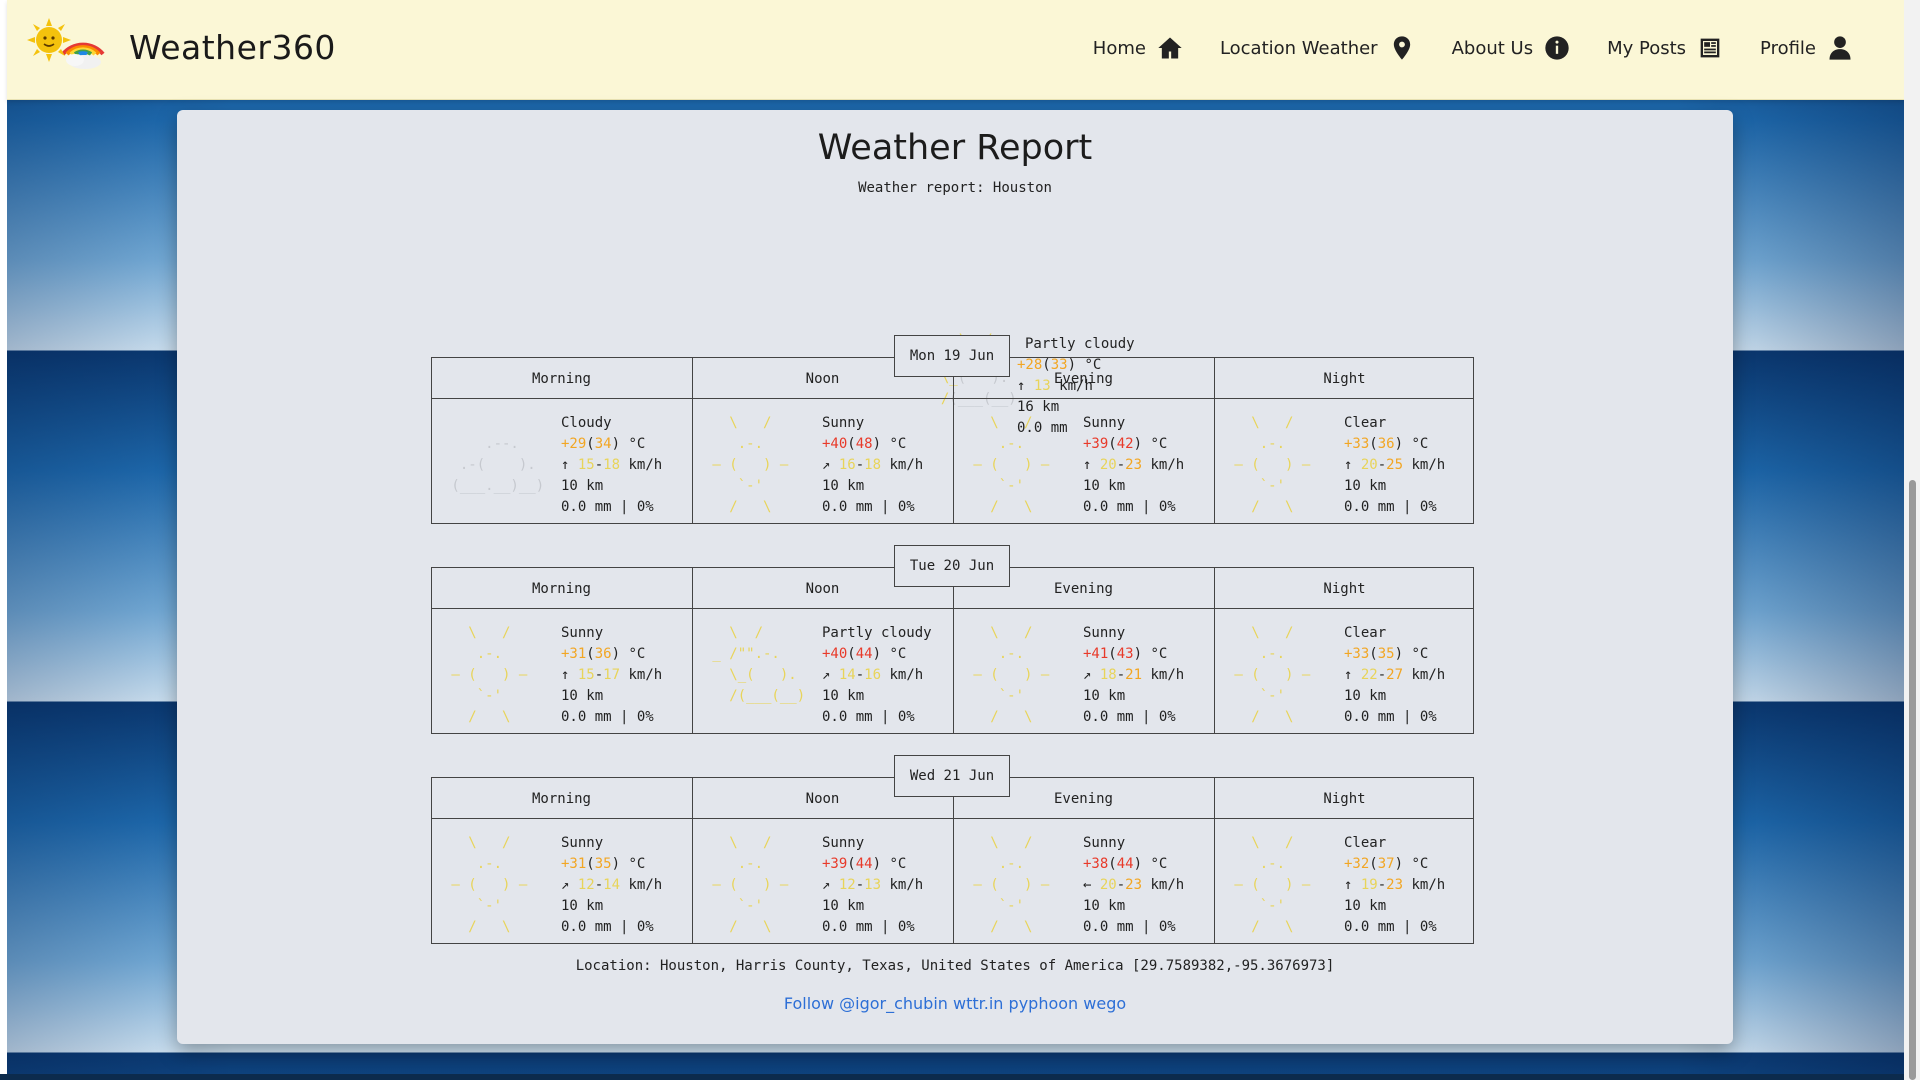  What do you see at coordinates (873, 885) in the screenshot?
I see `cell-wind: ↗ 12-13 km/h` at bounding box center [873, 885].